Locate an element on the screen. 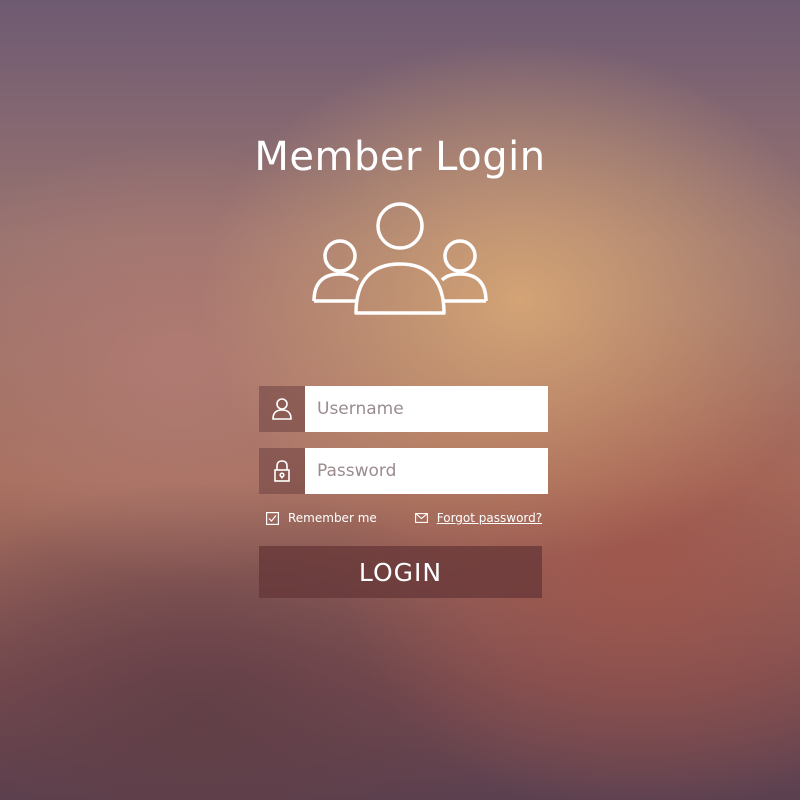 This screenshot has width=800, height=800. username-field is located at coordinates (403, 409).